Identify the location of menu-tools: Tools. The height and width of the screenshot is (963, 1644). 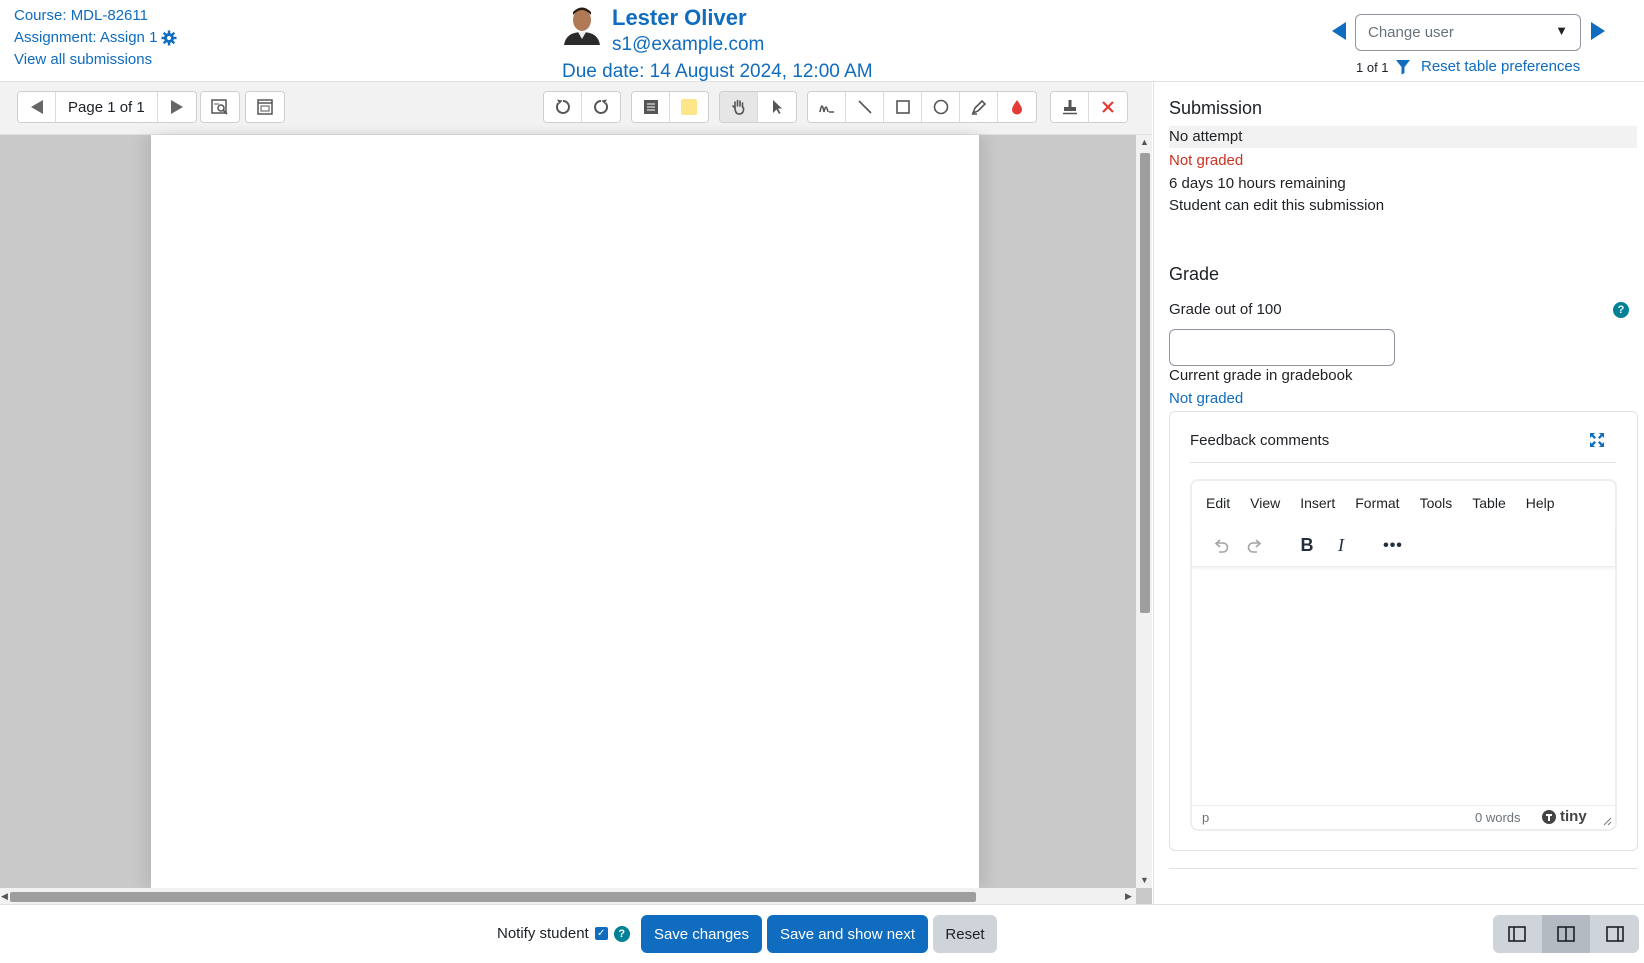
(1436, 503).